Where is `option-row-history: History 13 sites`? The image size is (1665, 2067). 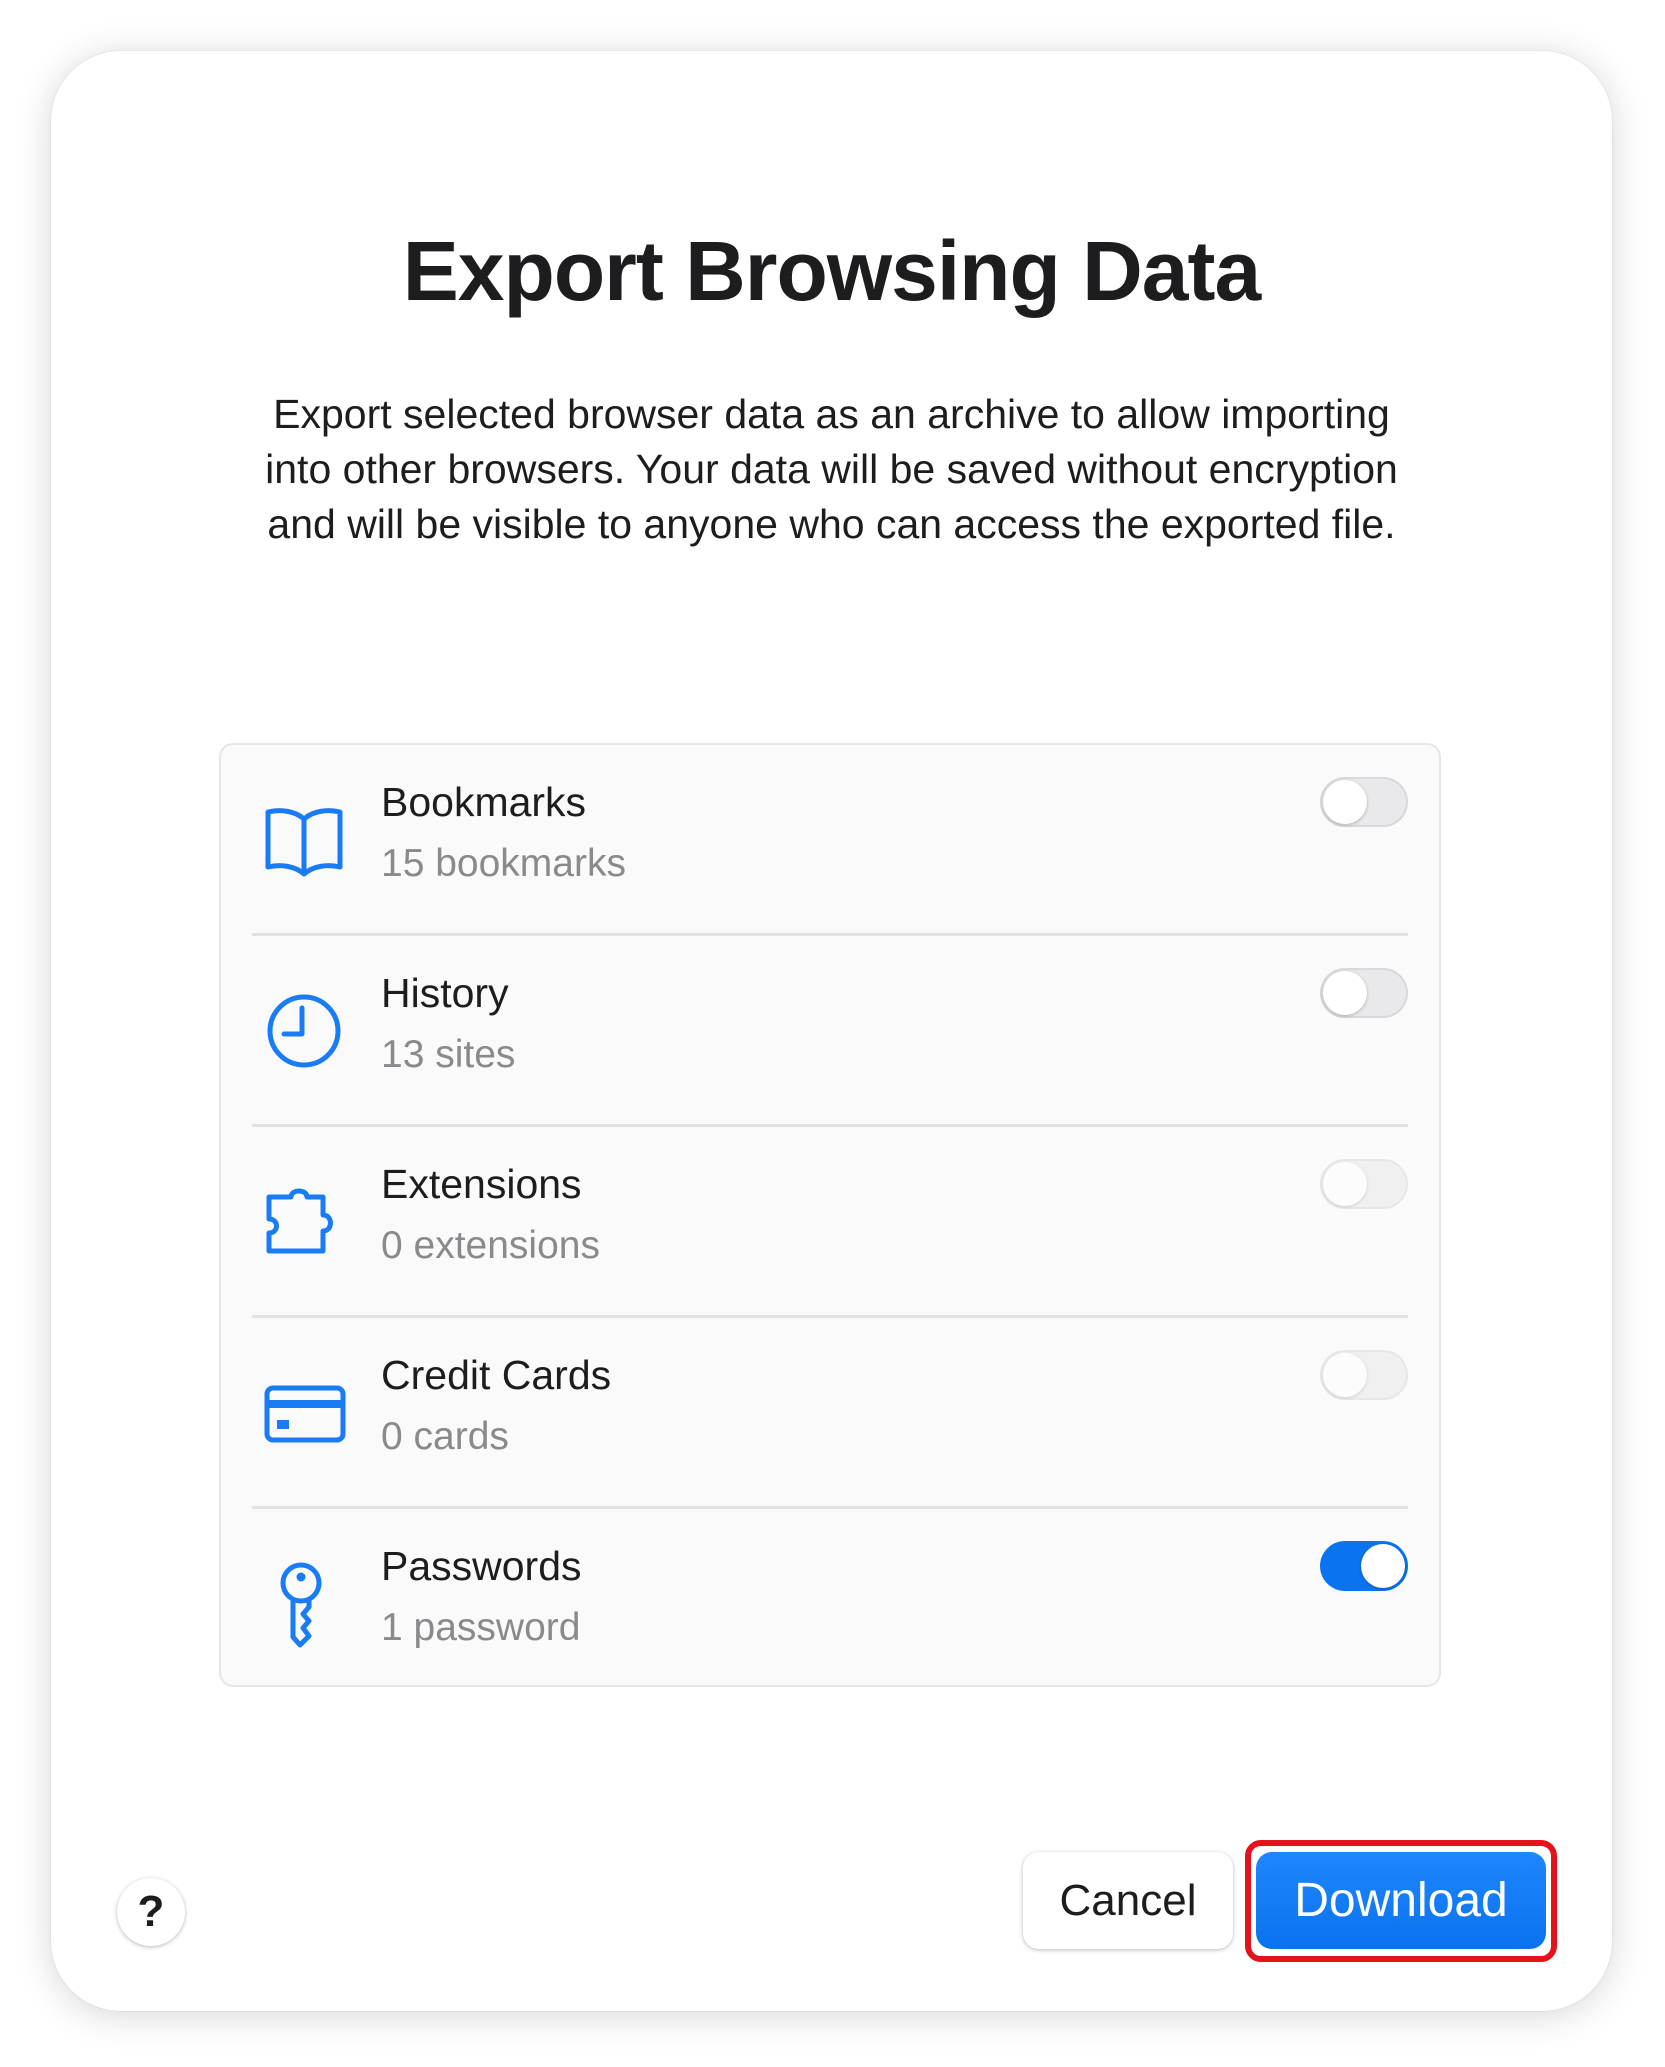
option-row-history: History 13 sites is located at coordinates (830, 1031).